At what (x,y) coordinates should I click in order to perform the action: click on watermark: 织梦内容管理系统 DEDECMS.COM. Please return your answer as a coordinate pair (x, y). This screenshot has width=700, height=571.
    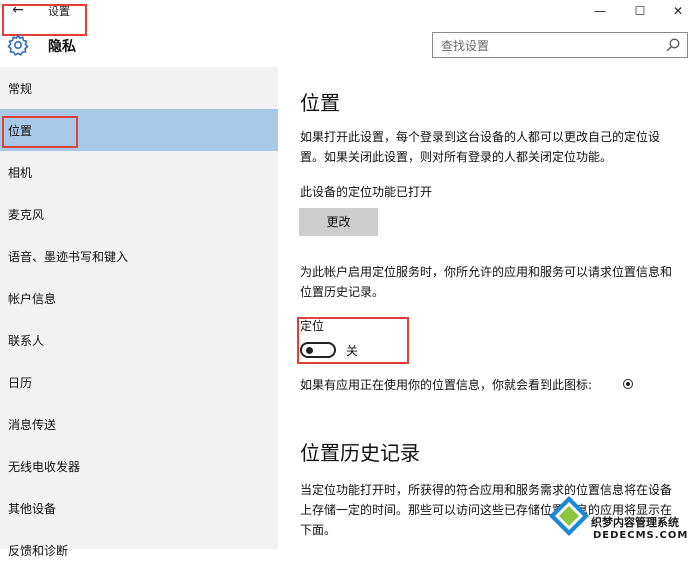
    Looking at the image, I should click on (622, 520).